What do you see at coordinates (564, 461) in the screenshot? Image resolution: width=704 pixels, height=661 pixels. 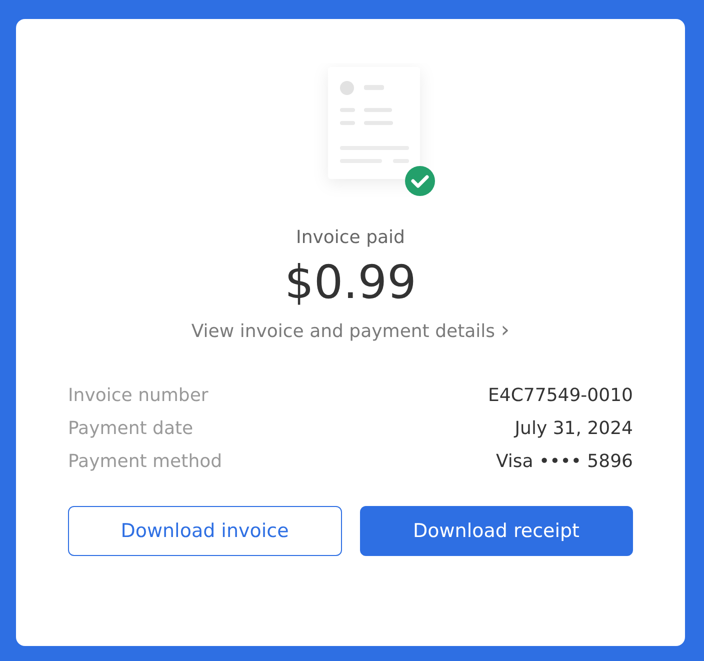 I see `detail-value: Visa •••• 5896` at bounding box center [564, 461].